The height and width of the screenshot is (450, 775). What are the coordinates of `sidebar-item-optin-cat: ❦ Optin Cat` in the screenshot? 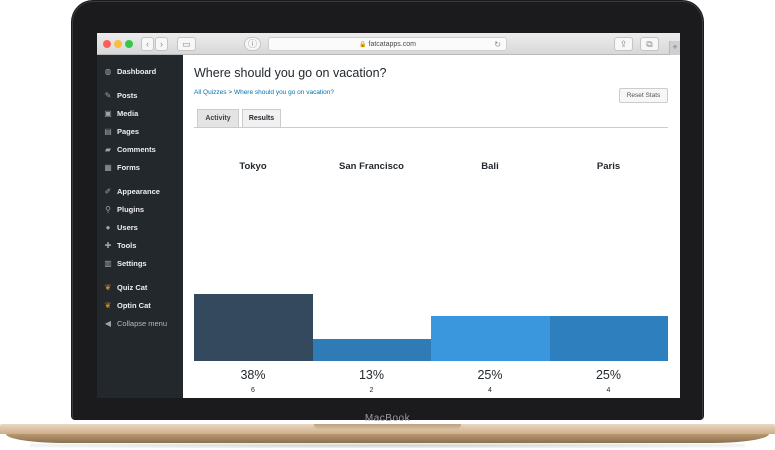 It's located at (140, 305).